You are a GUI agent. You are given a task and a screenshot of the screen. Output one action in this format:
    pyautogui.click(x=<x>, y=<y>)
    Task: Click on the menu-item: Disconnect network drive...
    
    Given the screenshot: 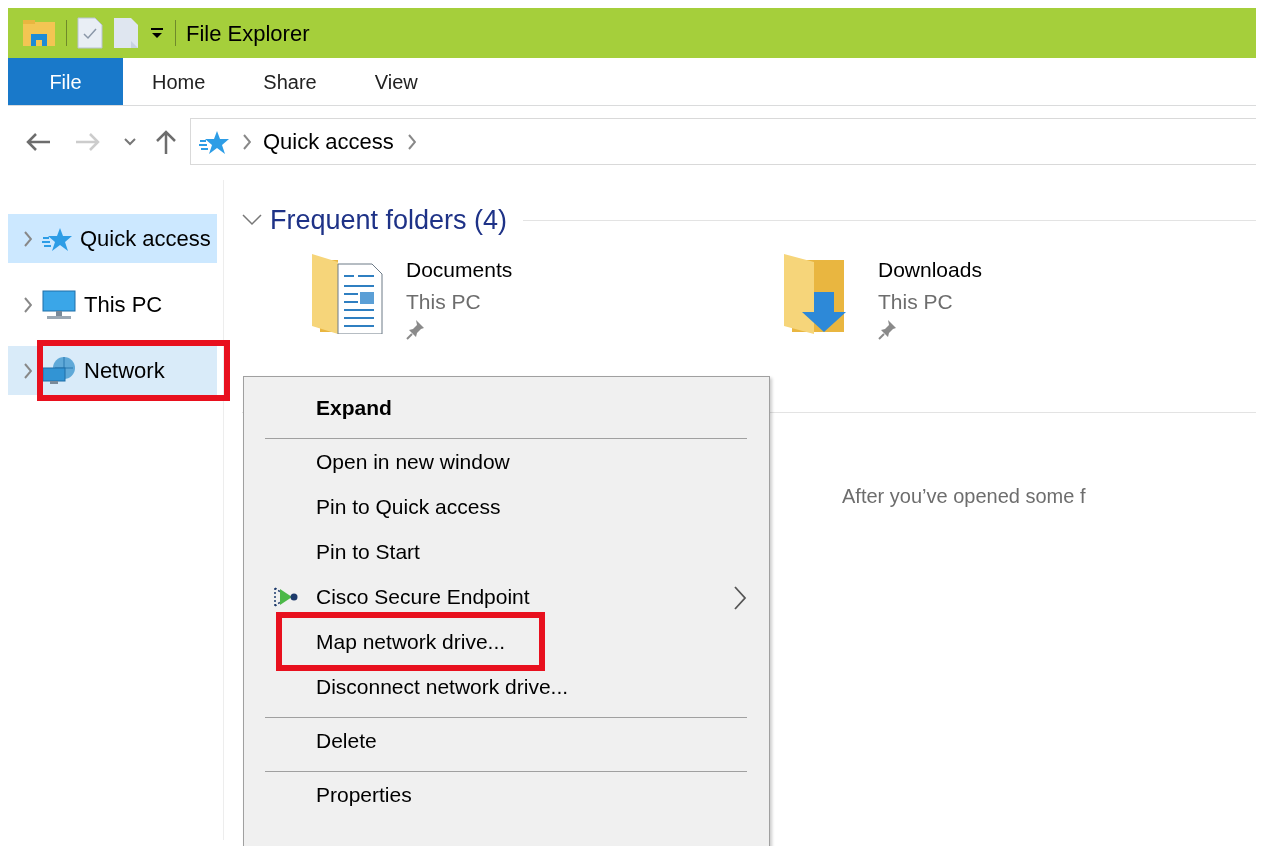 What is the action you would take?
    pyautogui.click(x=442, y=686)
    